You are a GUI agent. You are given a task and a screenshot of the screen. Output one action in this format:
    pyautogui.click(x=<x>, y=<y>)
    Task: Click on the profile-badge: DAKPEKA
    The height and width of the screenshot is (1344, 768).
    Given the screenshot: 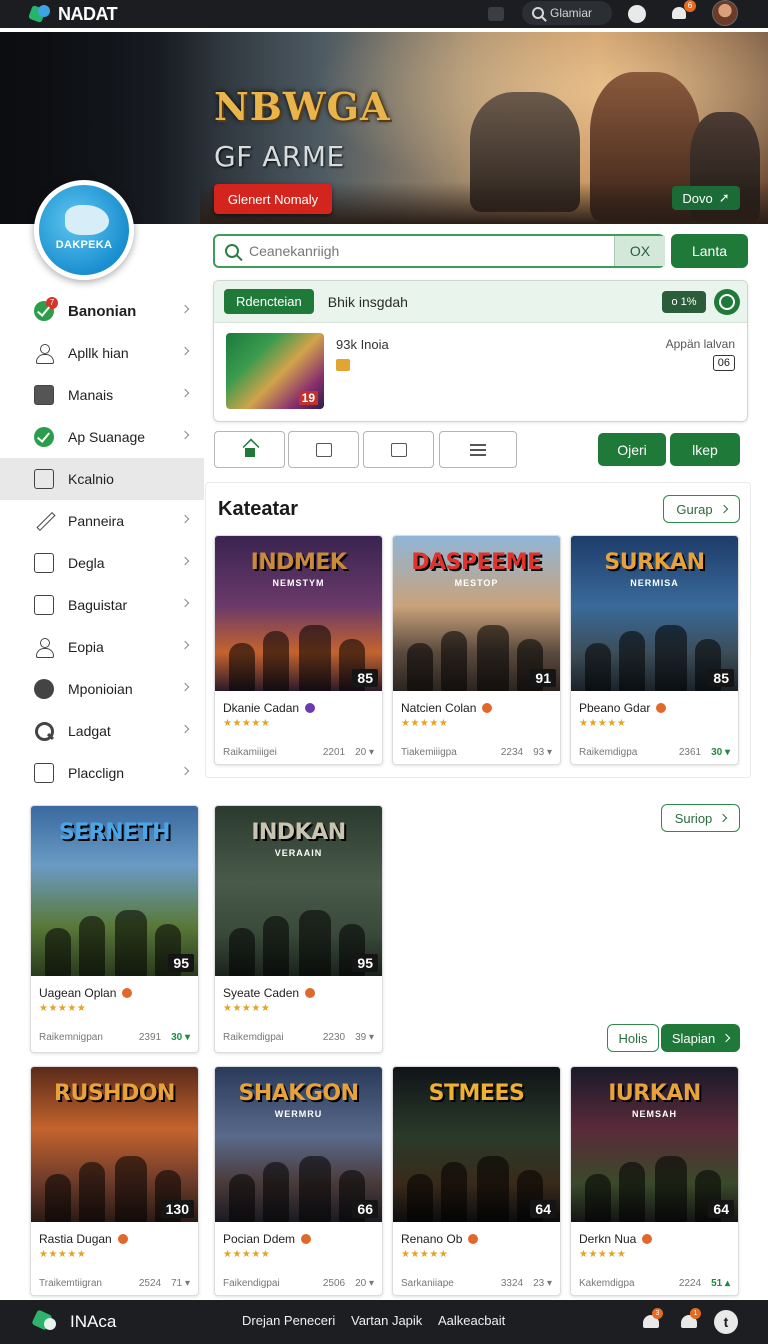 What is the action you would take?
    pyautogui.click(x=84, y=230)
    